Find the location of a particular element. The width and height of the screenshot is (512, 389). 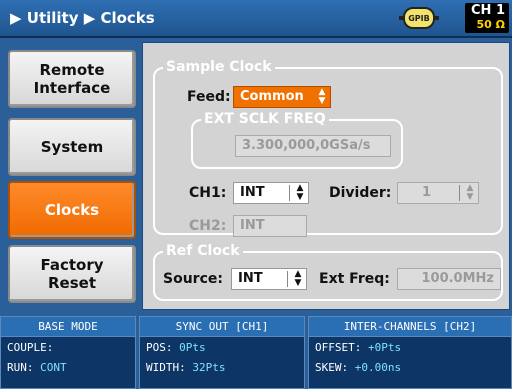

feed-select: Common ▲ ▼ is located at coordinates (282, 97).